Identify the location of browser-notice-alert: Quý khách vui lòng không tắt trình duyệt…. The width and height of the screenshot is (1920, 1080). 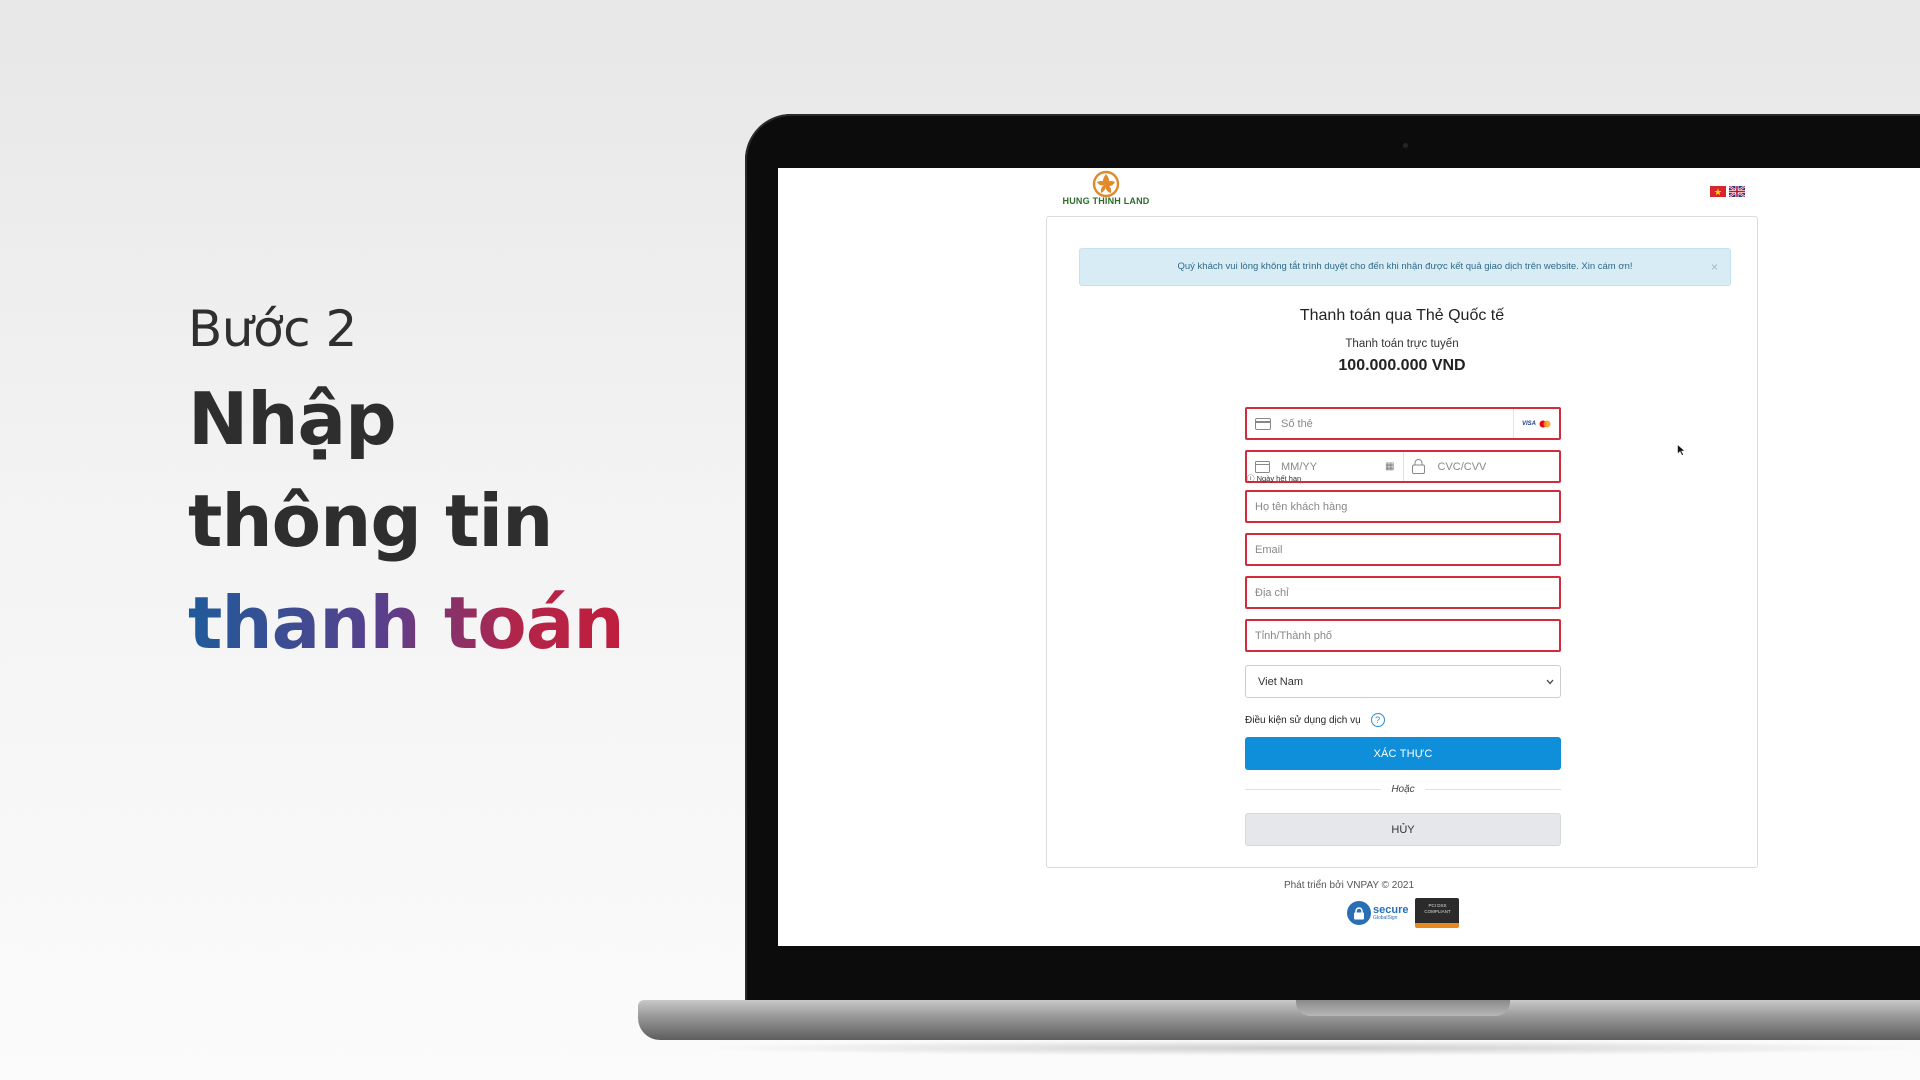
(1405, 267).